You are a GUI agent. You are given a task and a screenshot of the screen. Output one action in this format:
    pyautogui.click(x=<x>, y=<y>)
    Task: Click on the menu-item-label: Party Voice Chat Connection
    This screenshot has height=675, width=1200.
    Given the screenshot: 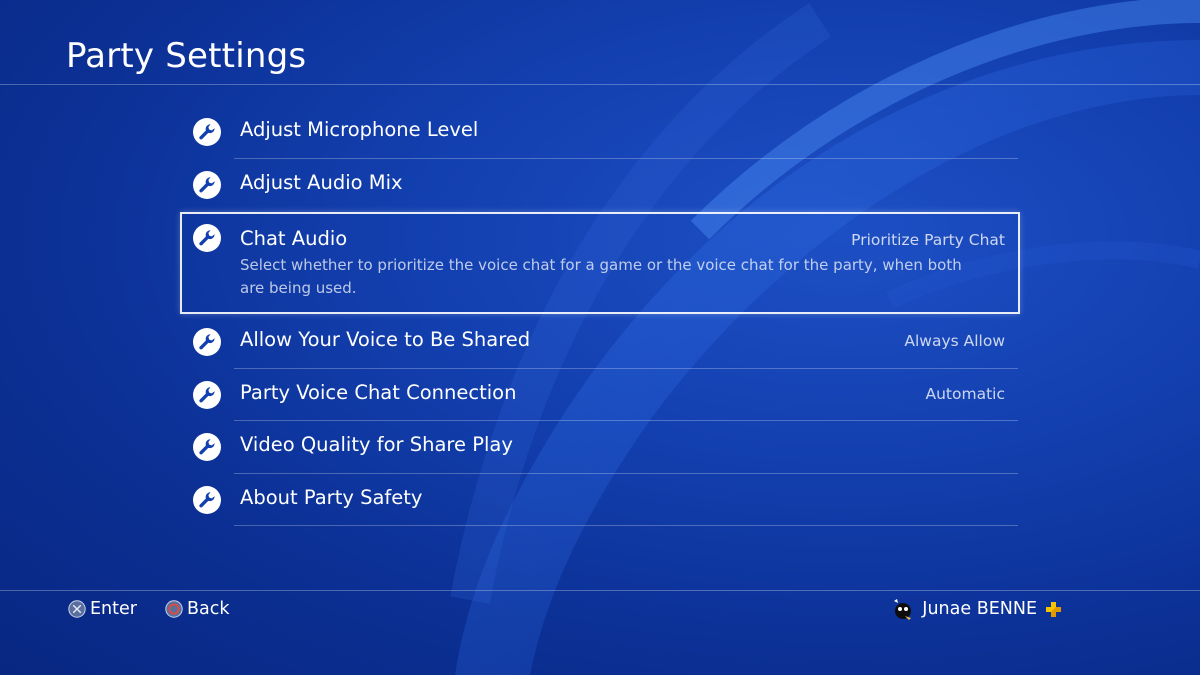 What is the action you would take?
    pyautogui.click(x=378, y=392)
    